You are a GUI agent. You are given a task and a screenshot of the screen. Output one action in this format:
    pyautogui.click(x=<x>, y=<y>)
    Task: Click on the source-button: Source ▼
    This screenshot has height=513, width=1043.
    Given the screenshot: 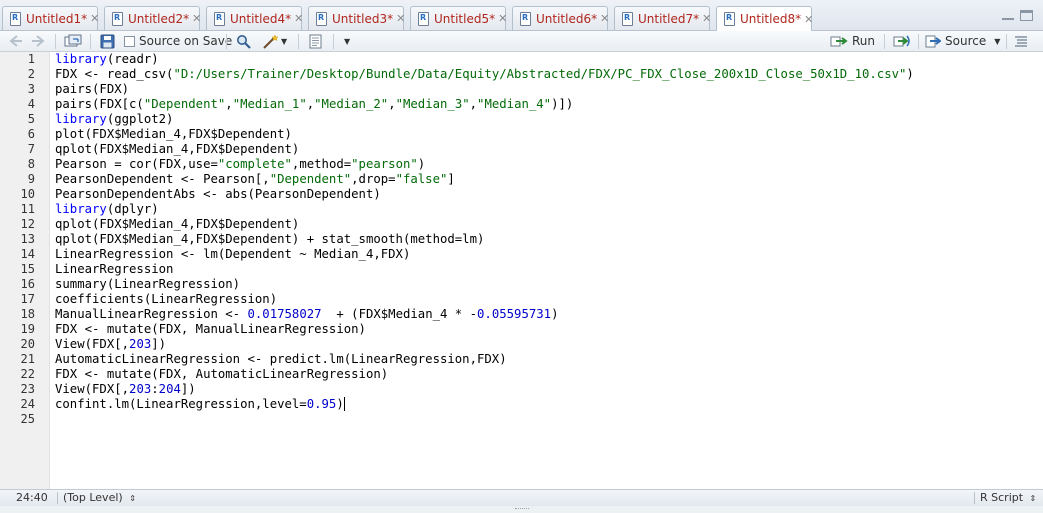 What is the action you would take?
    pyautogui.click(x=962, y=41)
    